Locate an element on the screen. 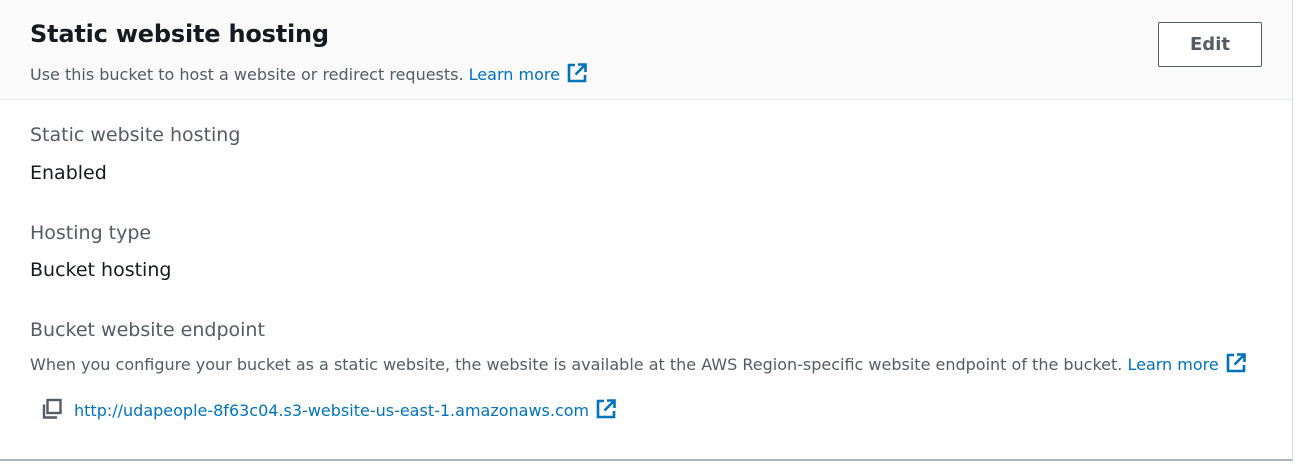 The width and height of the screenshot is (1296, 468). hosting-type-label: Hosting type is located at coordinates (91, 233).